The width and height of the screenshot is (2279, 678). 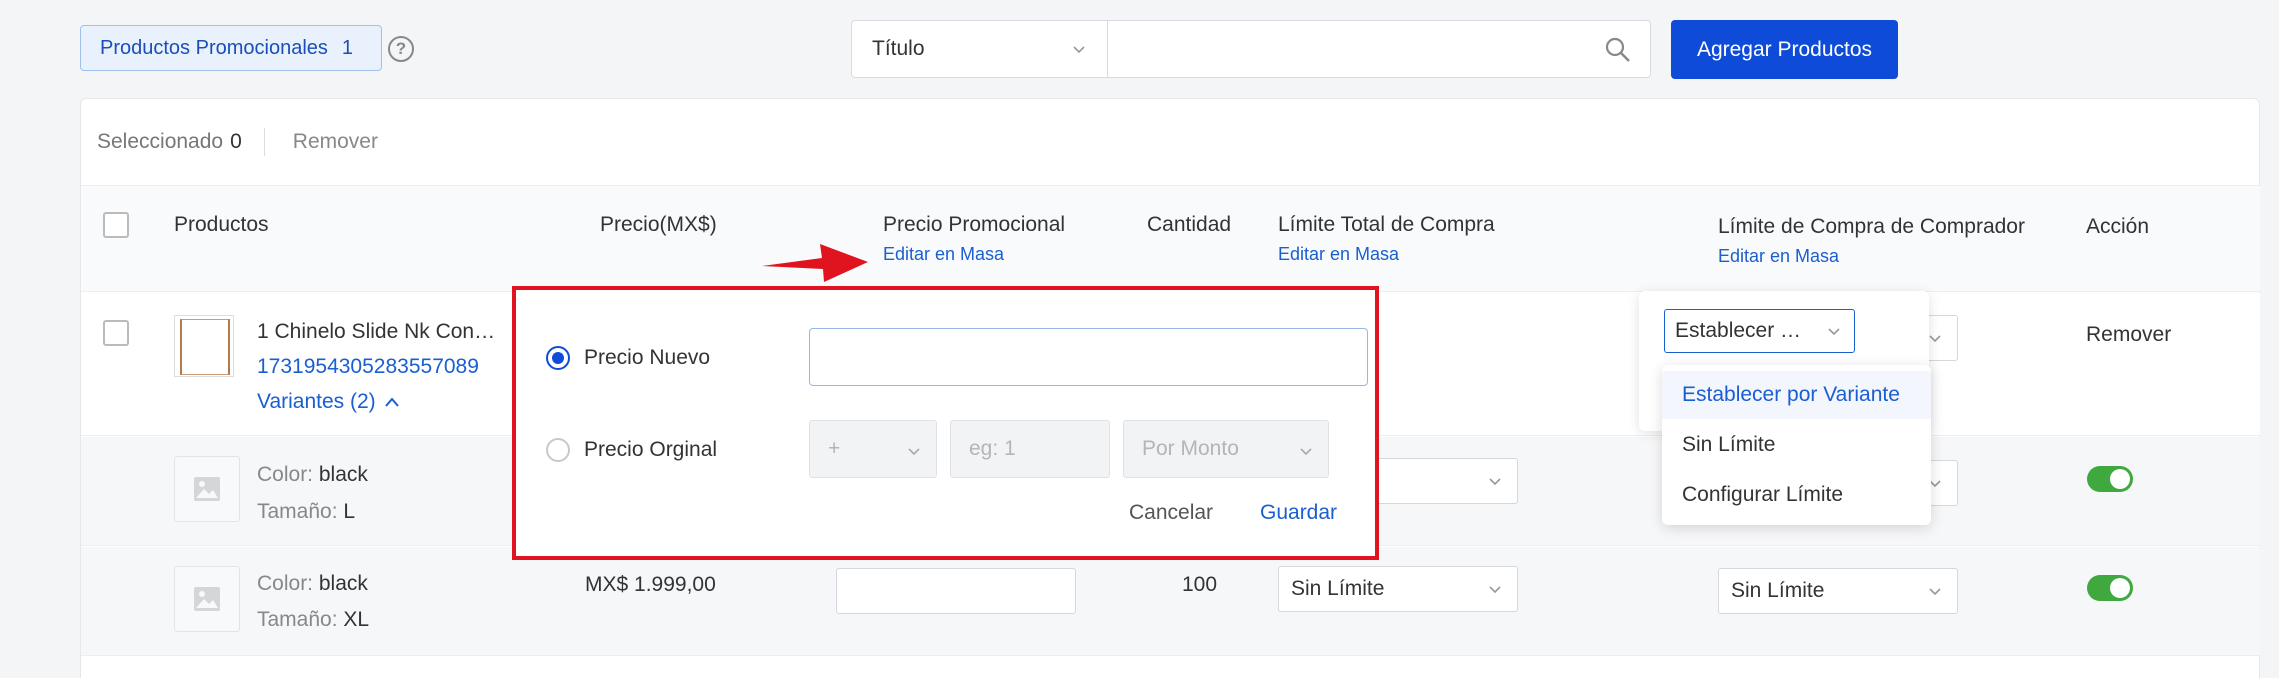 What do you see at coordinates (979, 49) in the screenshot?
I see `search-field-select: Título` at bounding box center [979, 49].